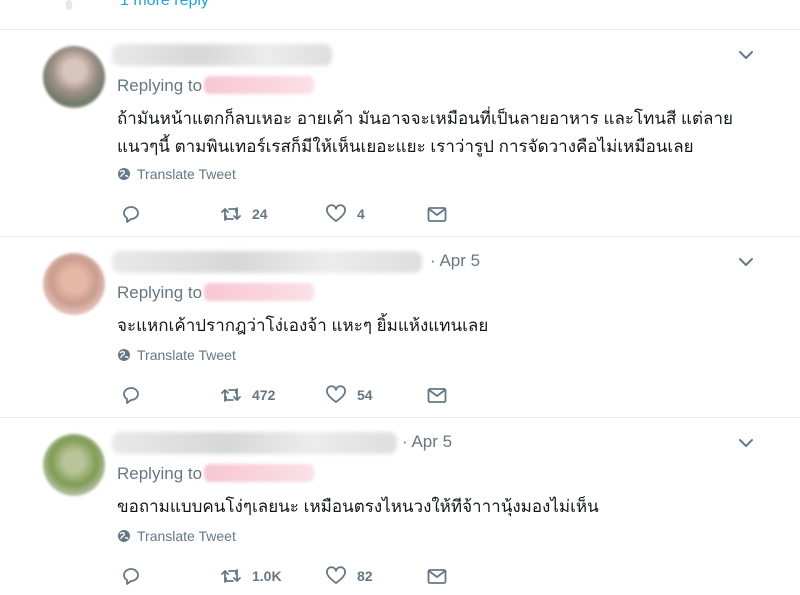  I want to click on like-count: 82, so click(365, 576).